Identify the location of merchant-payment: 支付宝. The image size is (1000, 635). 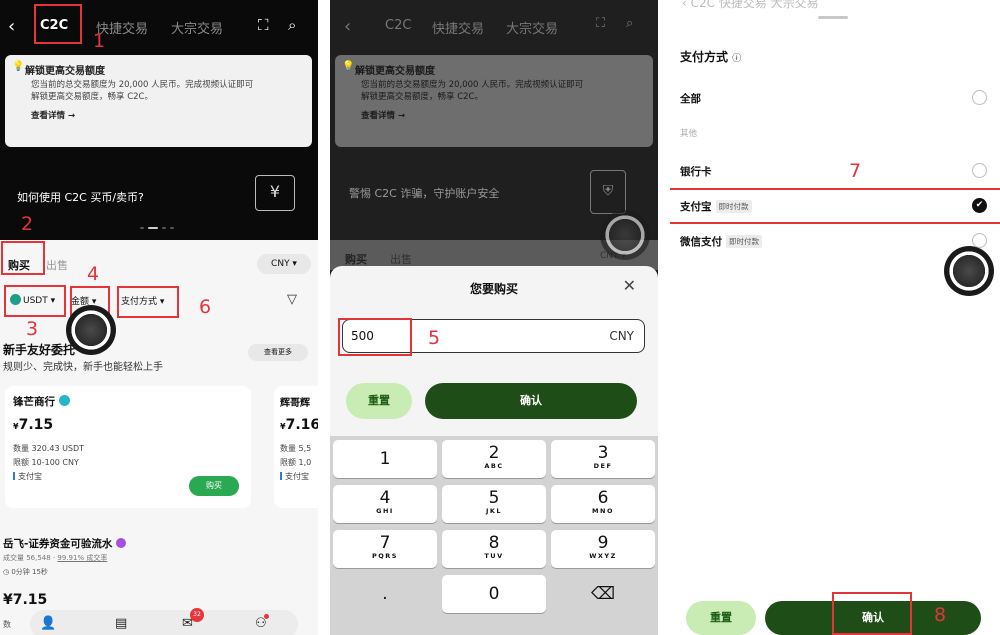
(299, 476).